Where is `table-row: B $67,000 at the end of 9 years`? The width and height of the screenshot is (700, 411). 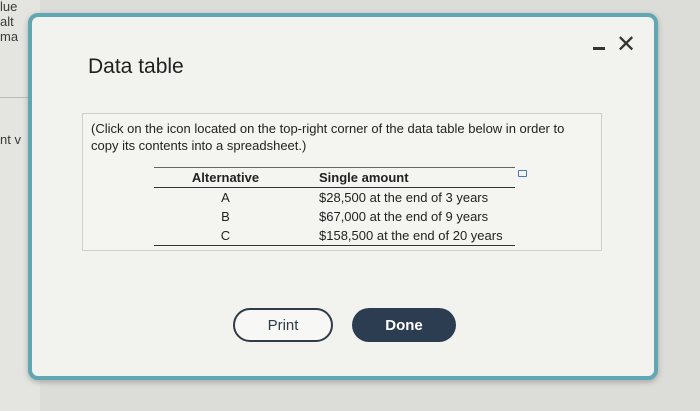 table-row: B $67,000 at the end of 9 years is located at coordinates (334, 216).